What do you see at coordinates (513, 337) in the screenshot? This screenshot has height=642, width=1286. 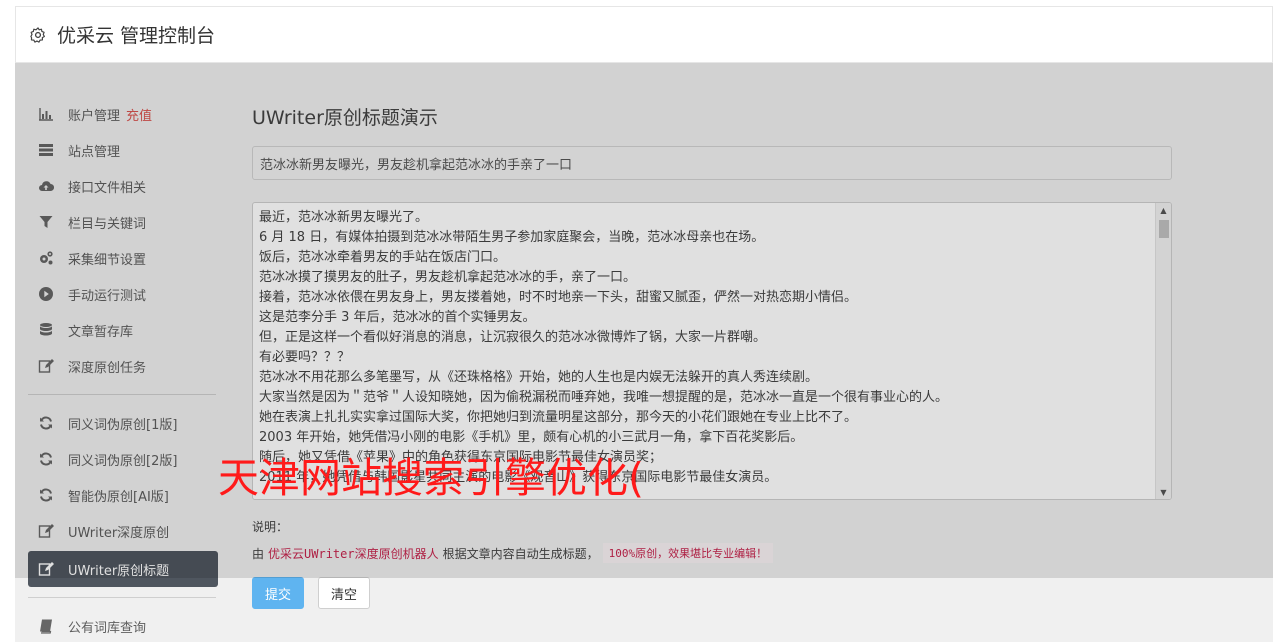 I see `article-line: 但，正是这样一个看似好消息的消息，让沉寂很久的范冰冰微博炸了锅，大家一片群嘲。` at bounding box center [513, 337].